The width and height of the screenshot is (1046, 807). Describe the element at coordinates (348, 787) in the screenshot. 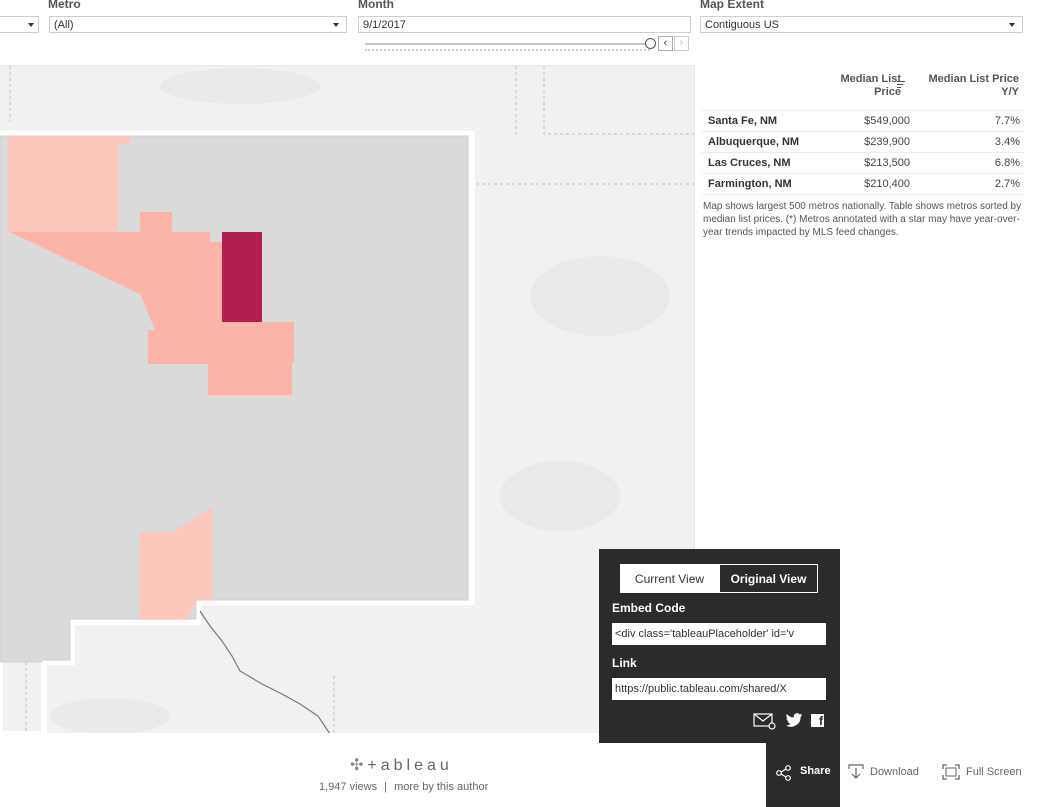

I see `view-count: 1,947 views` at that location.